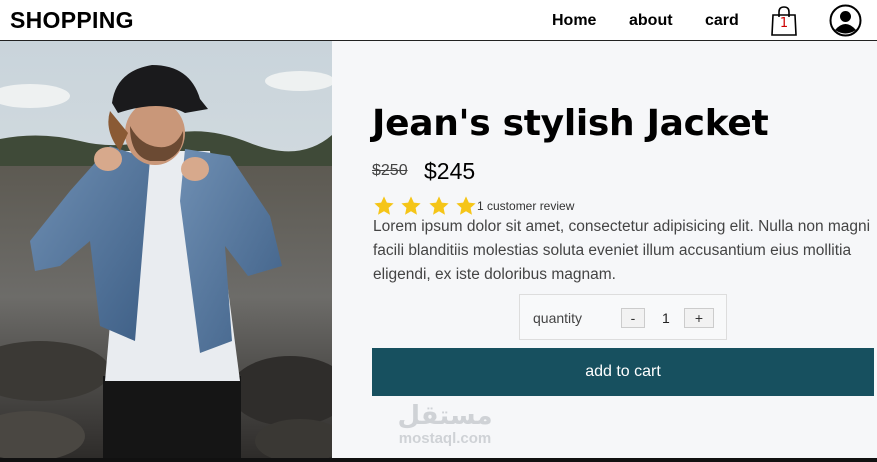 The image size is (877, 462). I want to click on product-title: Jean's stylish Jacket, so click(570, 123).